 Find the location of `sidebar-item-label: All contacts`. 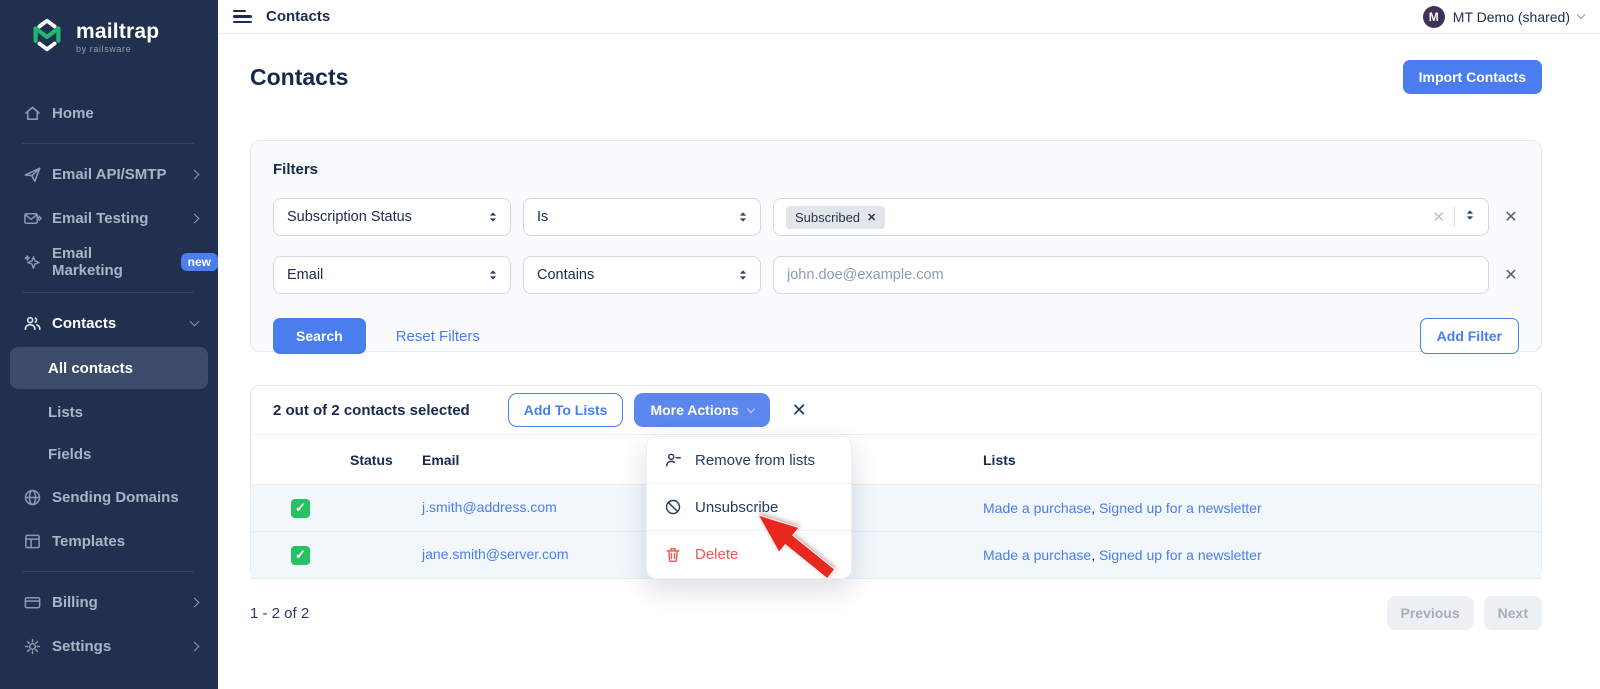

sidebar-item-label: All contacts is located at coordinates (91, 368).